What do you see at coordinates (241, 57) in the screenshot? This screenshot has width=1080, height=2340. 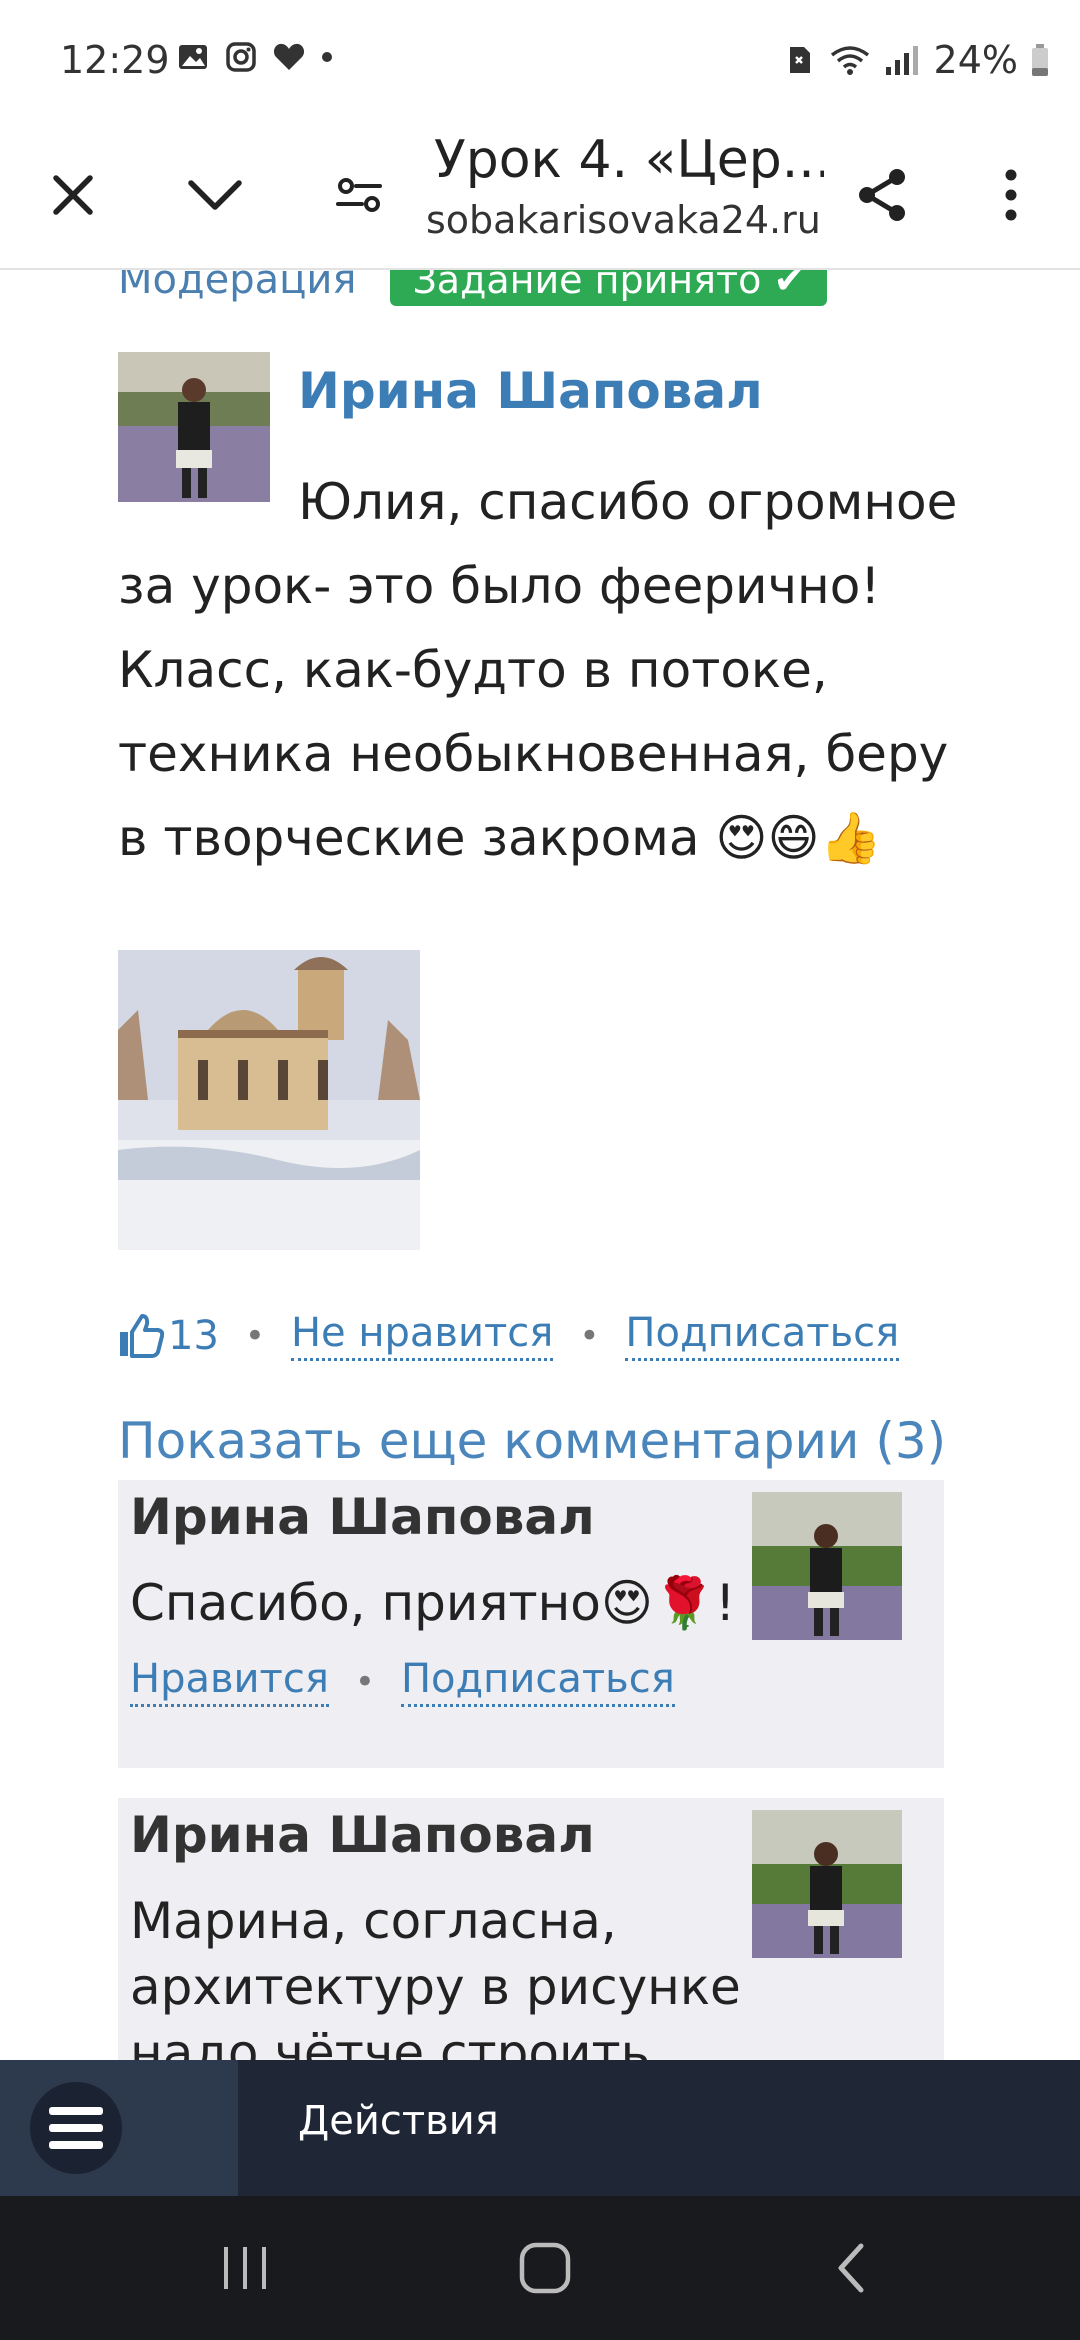 I see `instagram-icon` at bounding box center [241, 57].